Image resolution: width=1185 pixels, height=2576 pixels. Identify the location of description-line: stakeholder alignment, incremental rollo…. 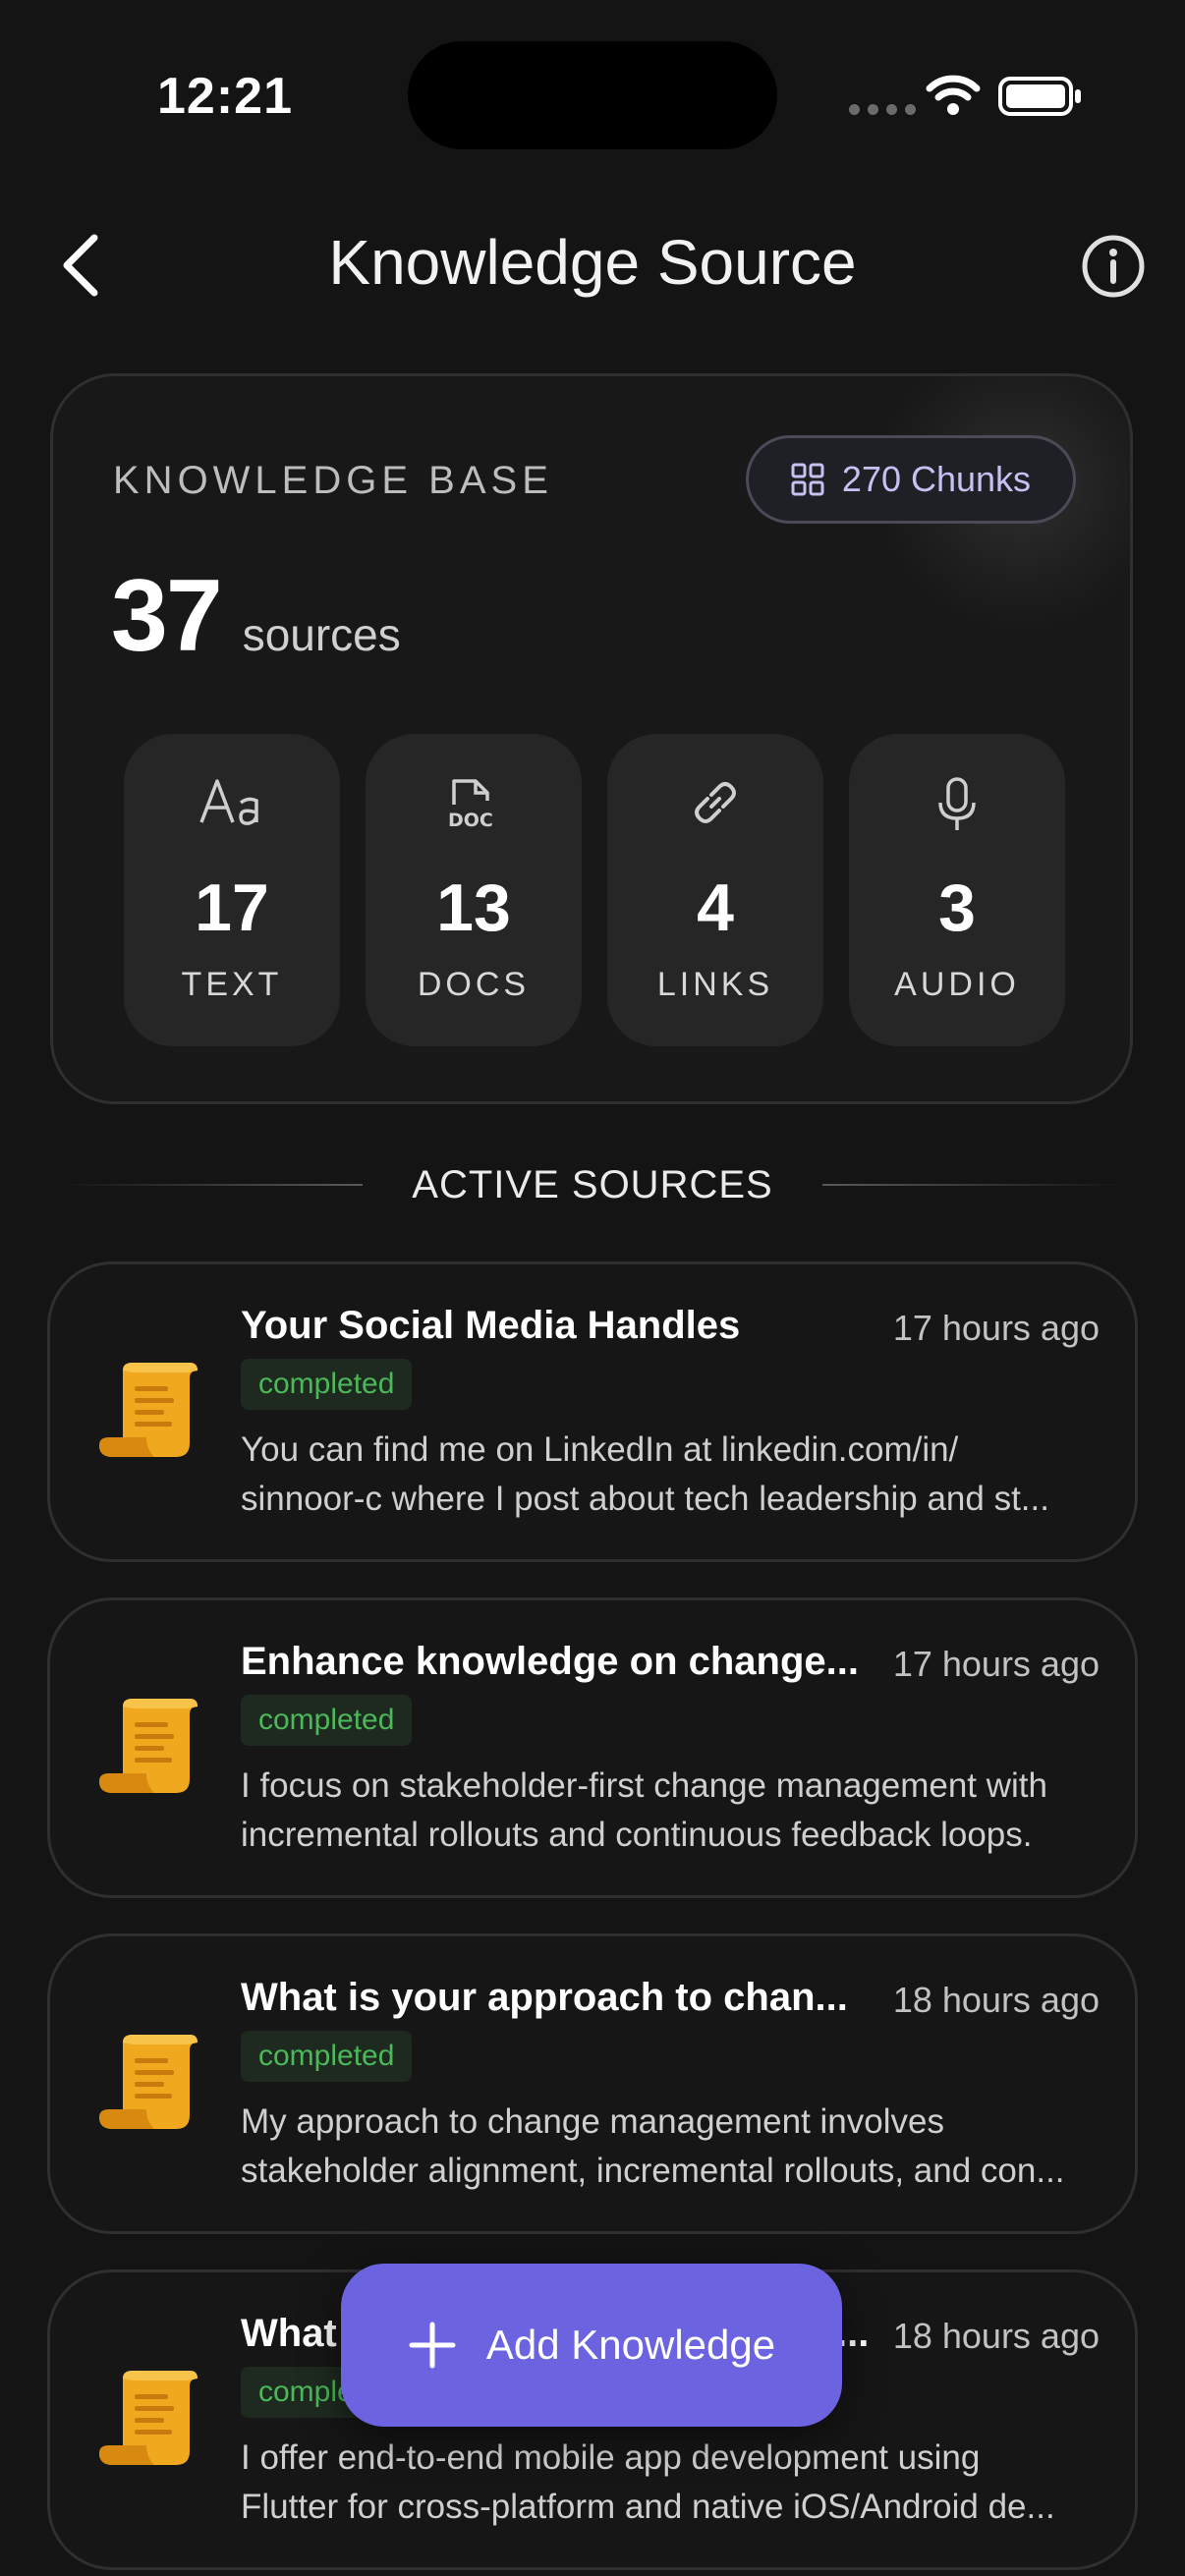
(653, 2171).